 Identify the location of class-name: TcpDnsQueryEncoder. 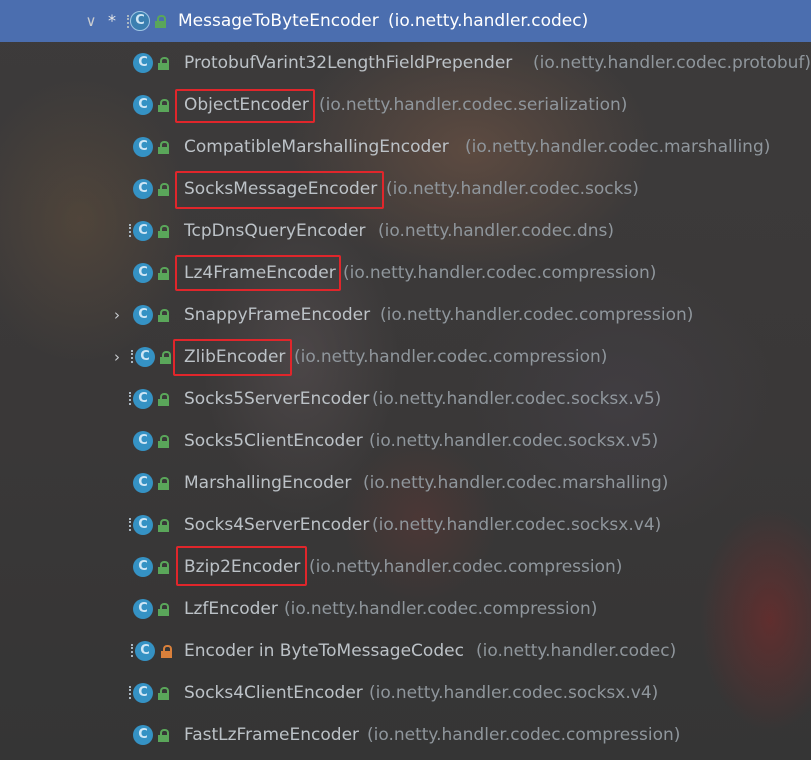
(275, 231).